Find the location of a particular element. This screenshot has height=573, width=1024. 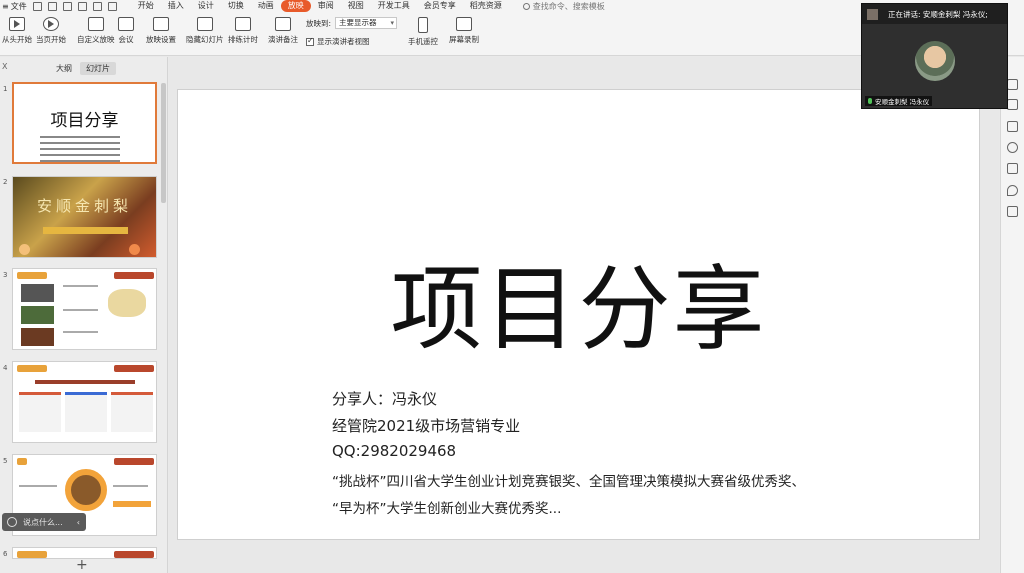

show-on-row: 放映到: 主要显示器 is located at coordinates (352, 23).